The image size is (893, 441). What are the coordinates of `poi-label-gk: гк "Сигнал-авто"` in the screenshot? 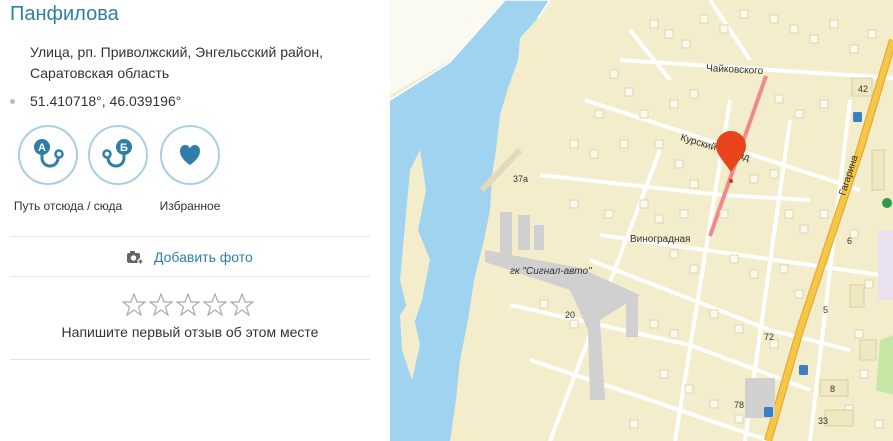 It's located at (551, 271).